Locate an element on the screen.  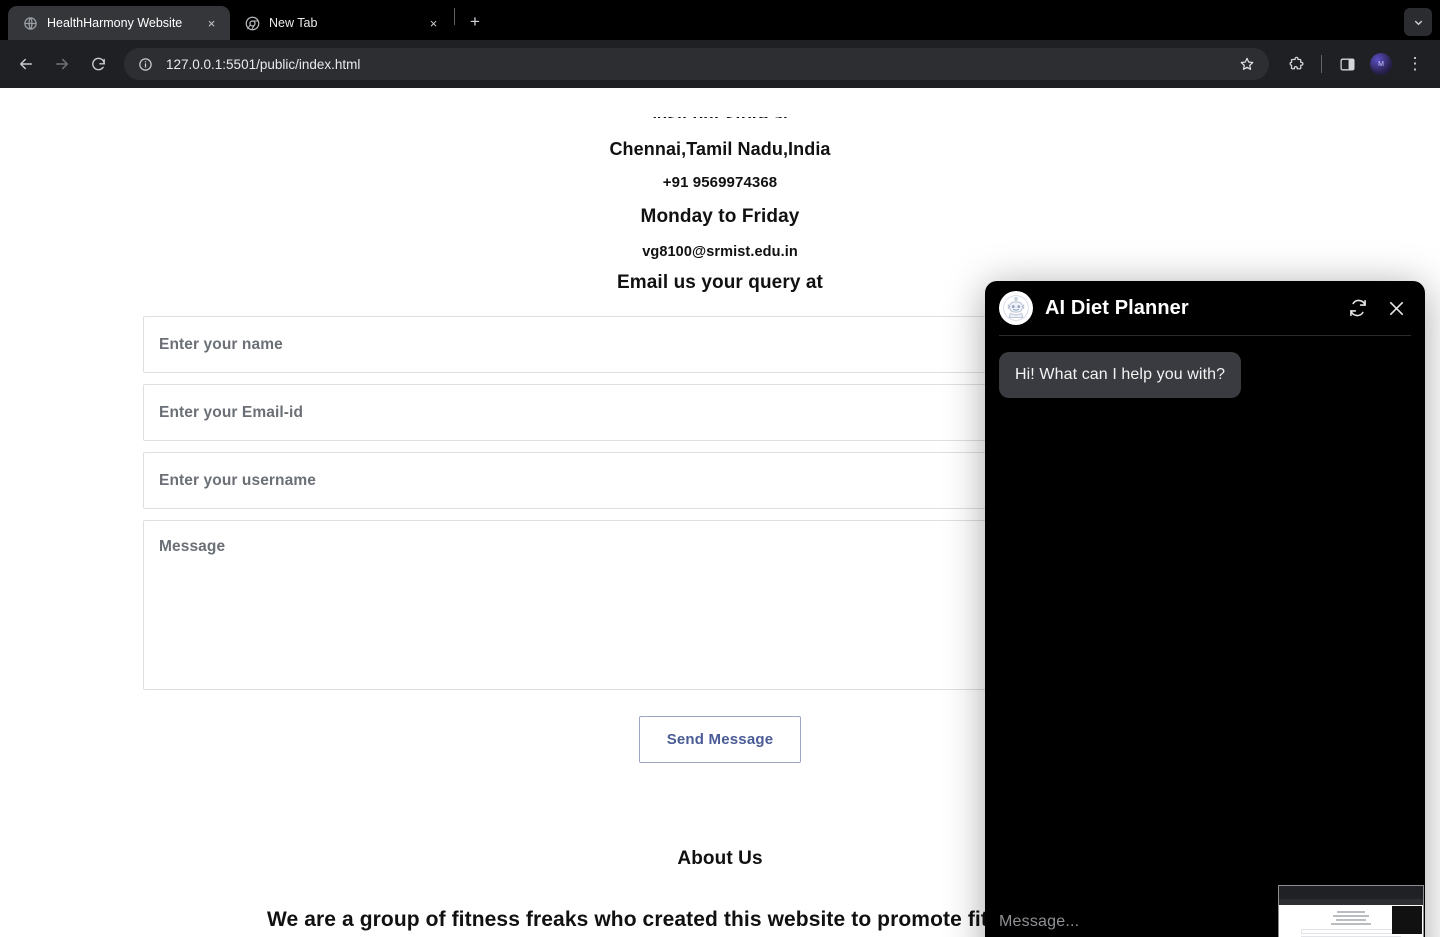
address-text: Chennai,Tamil Nadu,India is located at coordinates (720, 149).